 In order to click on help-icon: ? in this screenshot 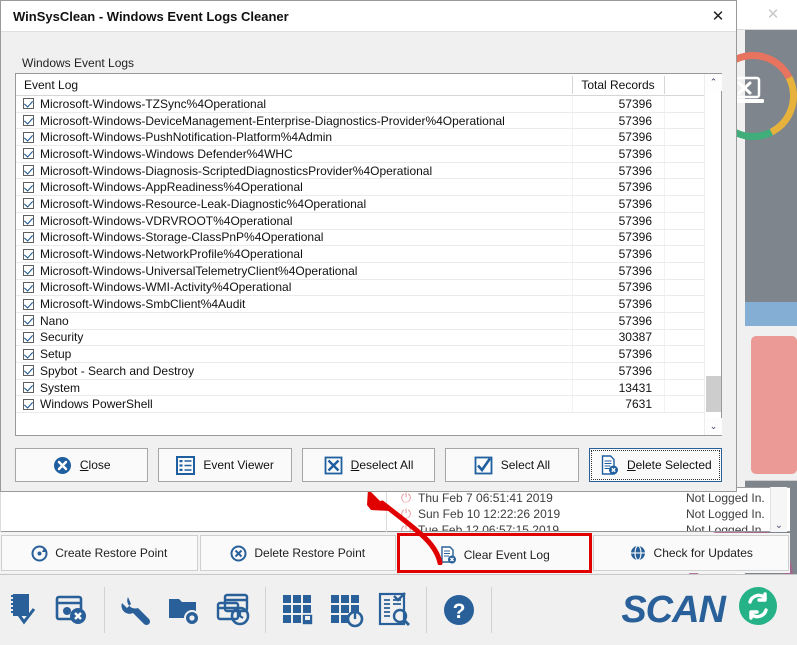, I will do `click(459, 610)`.